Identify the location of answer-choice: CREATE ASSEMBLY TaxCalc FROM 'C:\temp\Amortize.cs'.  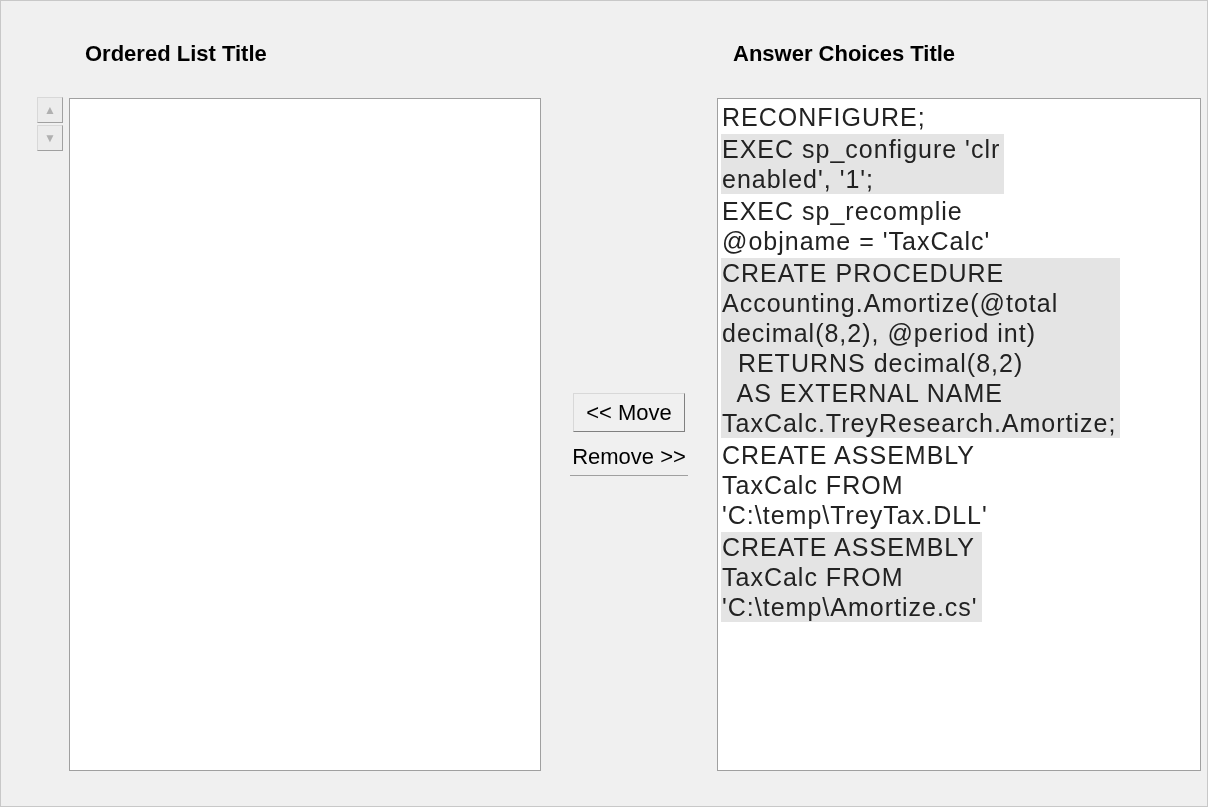
(851, 577).